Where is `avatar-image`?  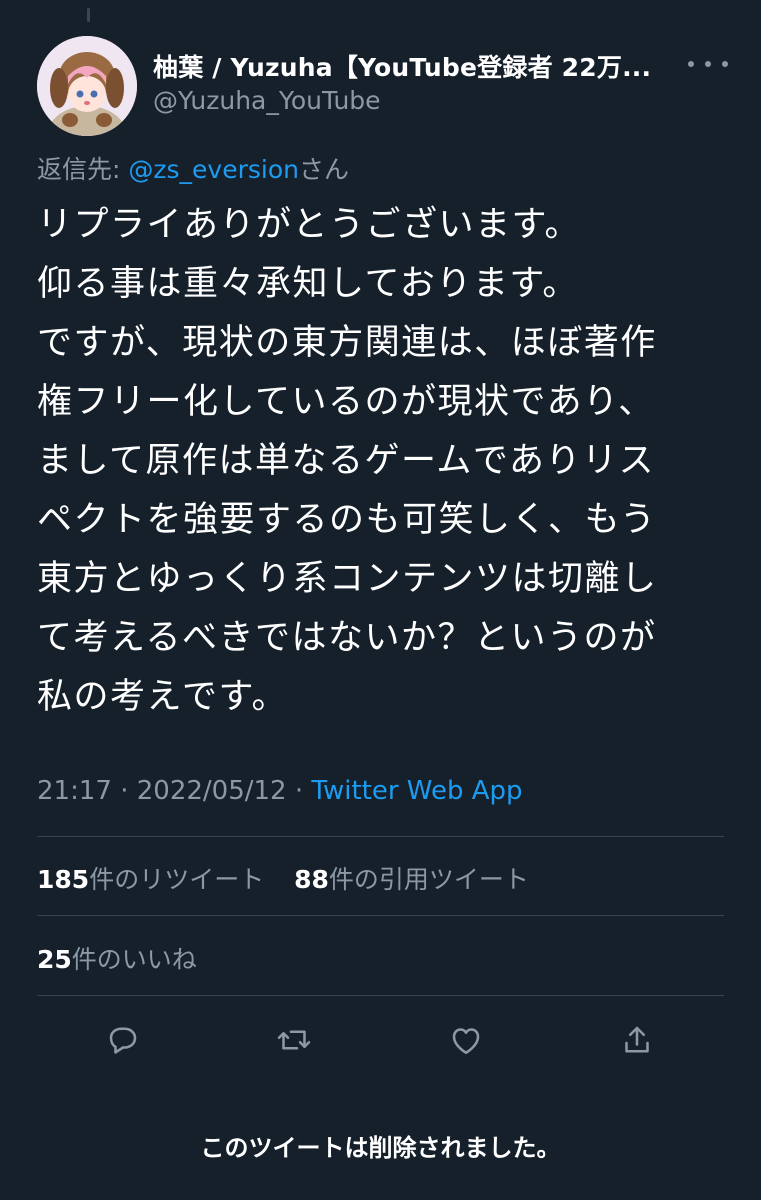
avatar-image is located at coordinates (87, 86).